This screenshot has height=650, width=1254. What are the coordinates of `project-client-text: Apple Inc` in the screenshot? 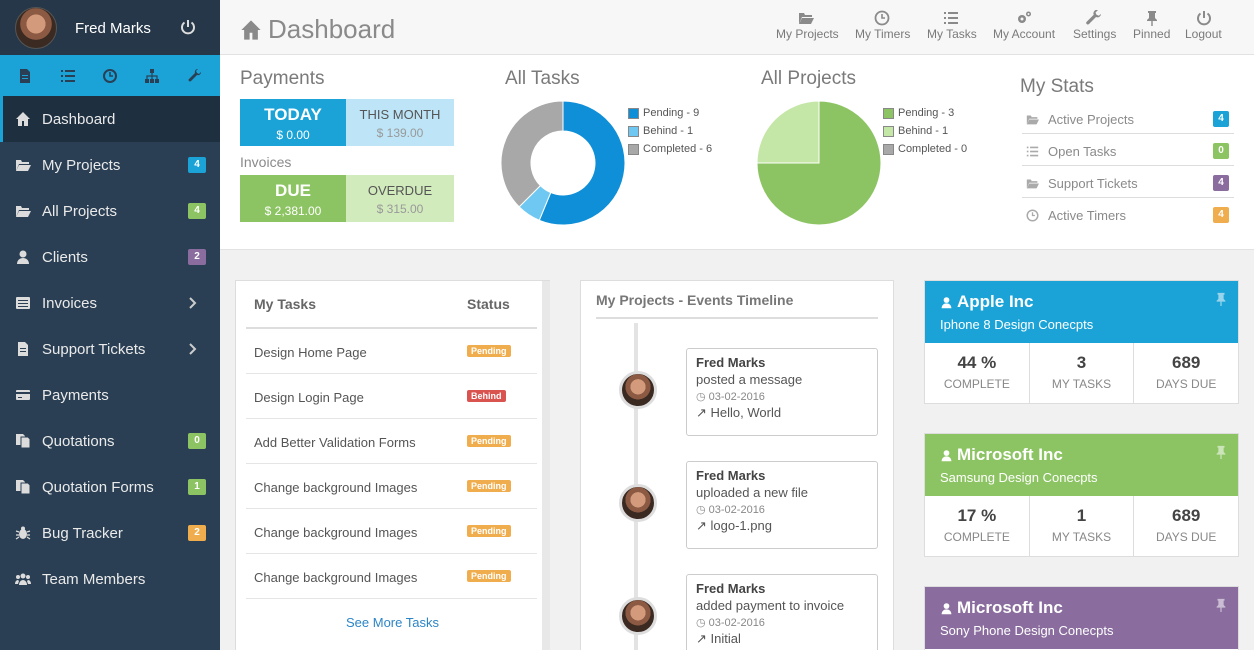 It's located at (995, 301).